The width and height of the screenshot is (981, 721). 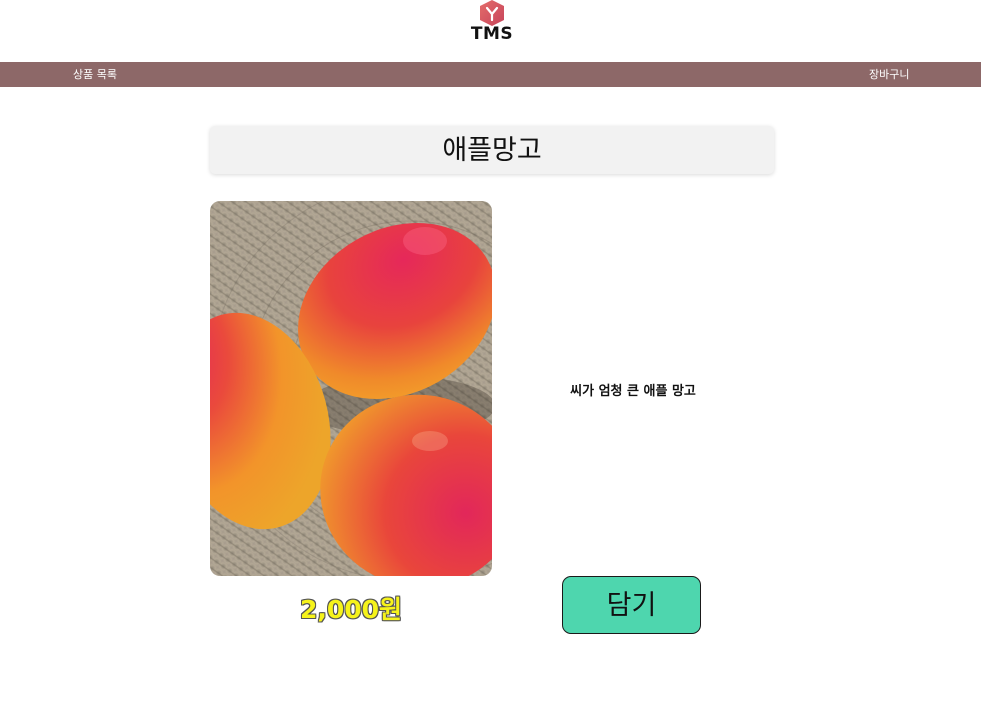 I want to click on navbar: 상품 목록 장바구니, so click(x=490, y=74).